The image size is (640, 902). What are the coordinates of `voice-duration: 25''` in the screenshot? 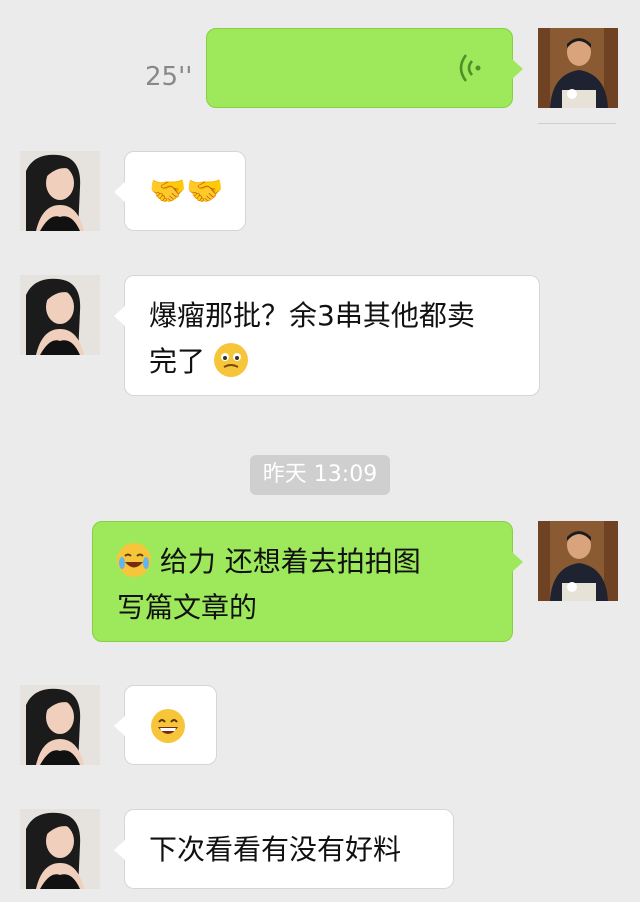 It's located at (169, 77).